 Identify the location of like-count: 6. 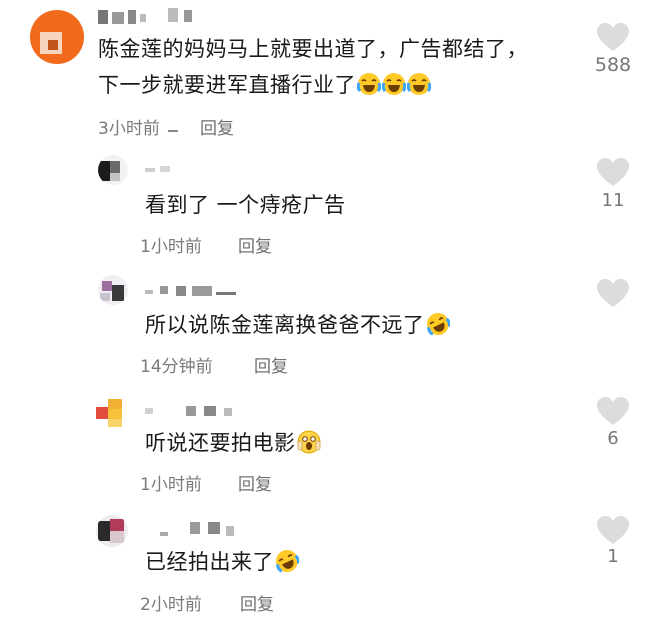
(613, 438).